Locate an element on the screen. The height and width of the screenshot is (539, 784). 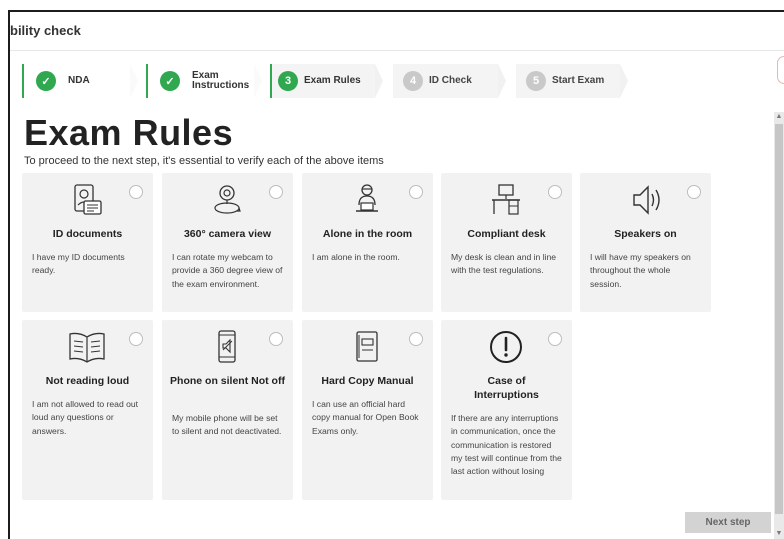
person-at-desk-icon is located at coordinates (367, 198).